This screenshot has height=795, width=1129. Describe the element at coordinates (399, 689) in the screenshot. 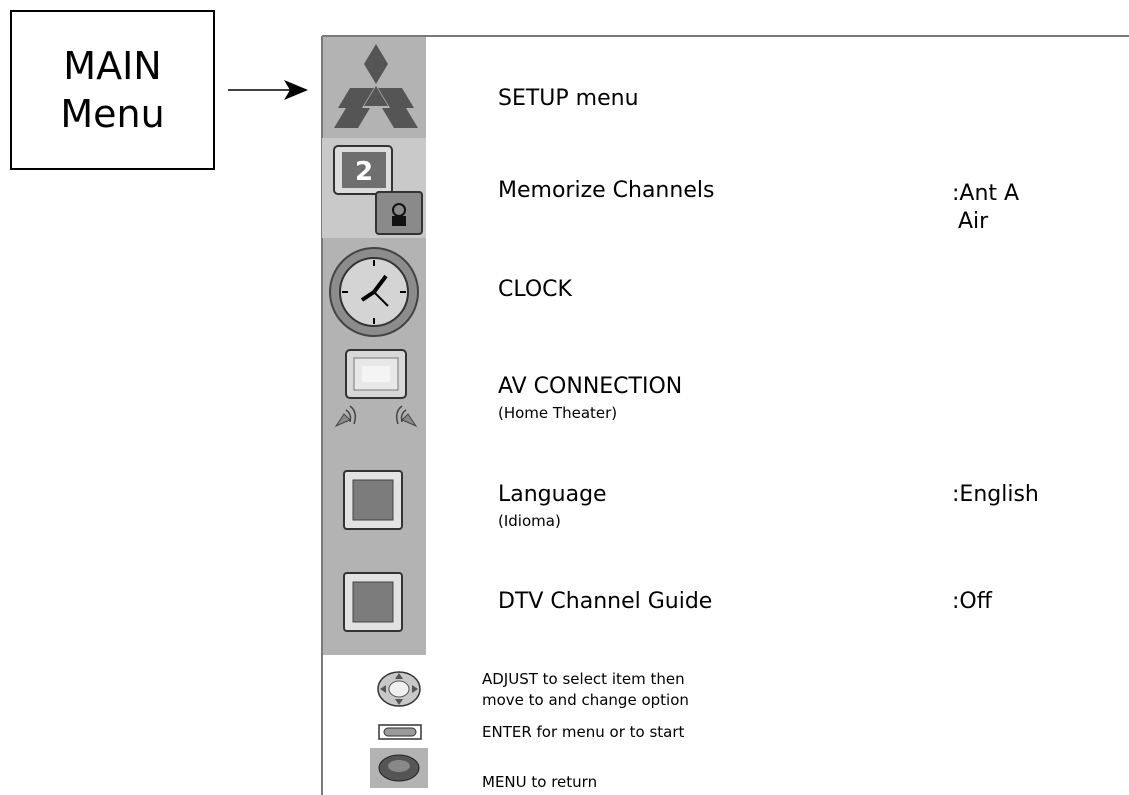

I see `adjust-pad-icon` at that location.